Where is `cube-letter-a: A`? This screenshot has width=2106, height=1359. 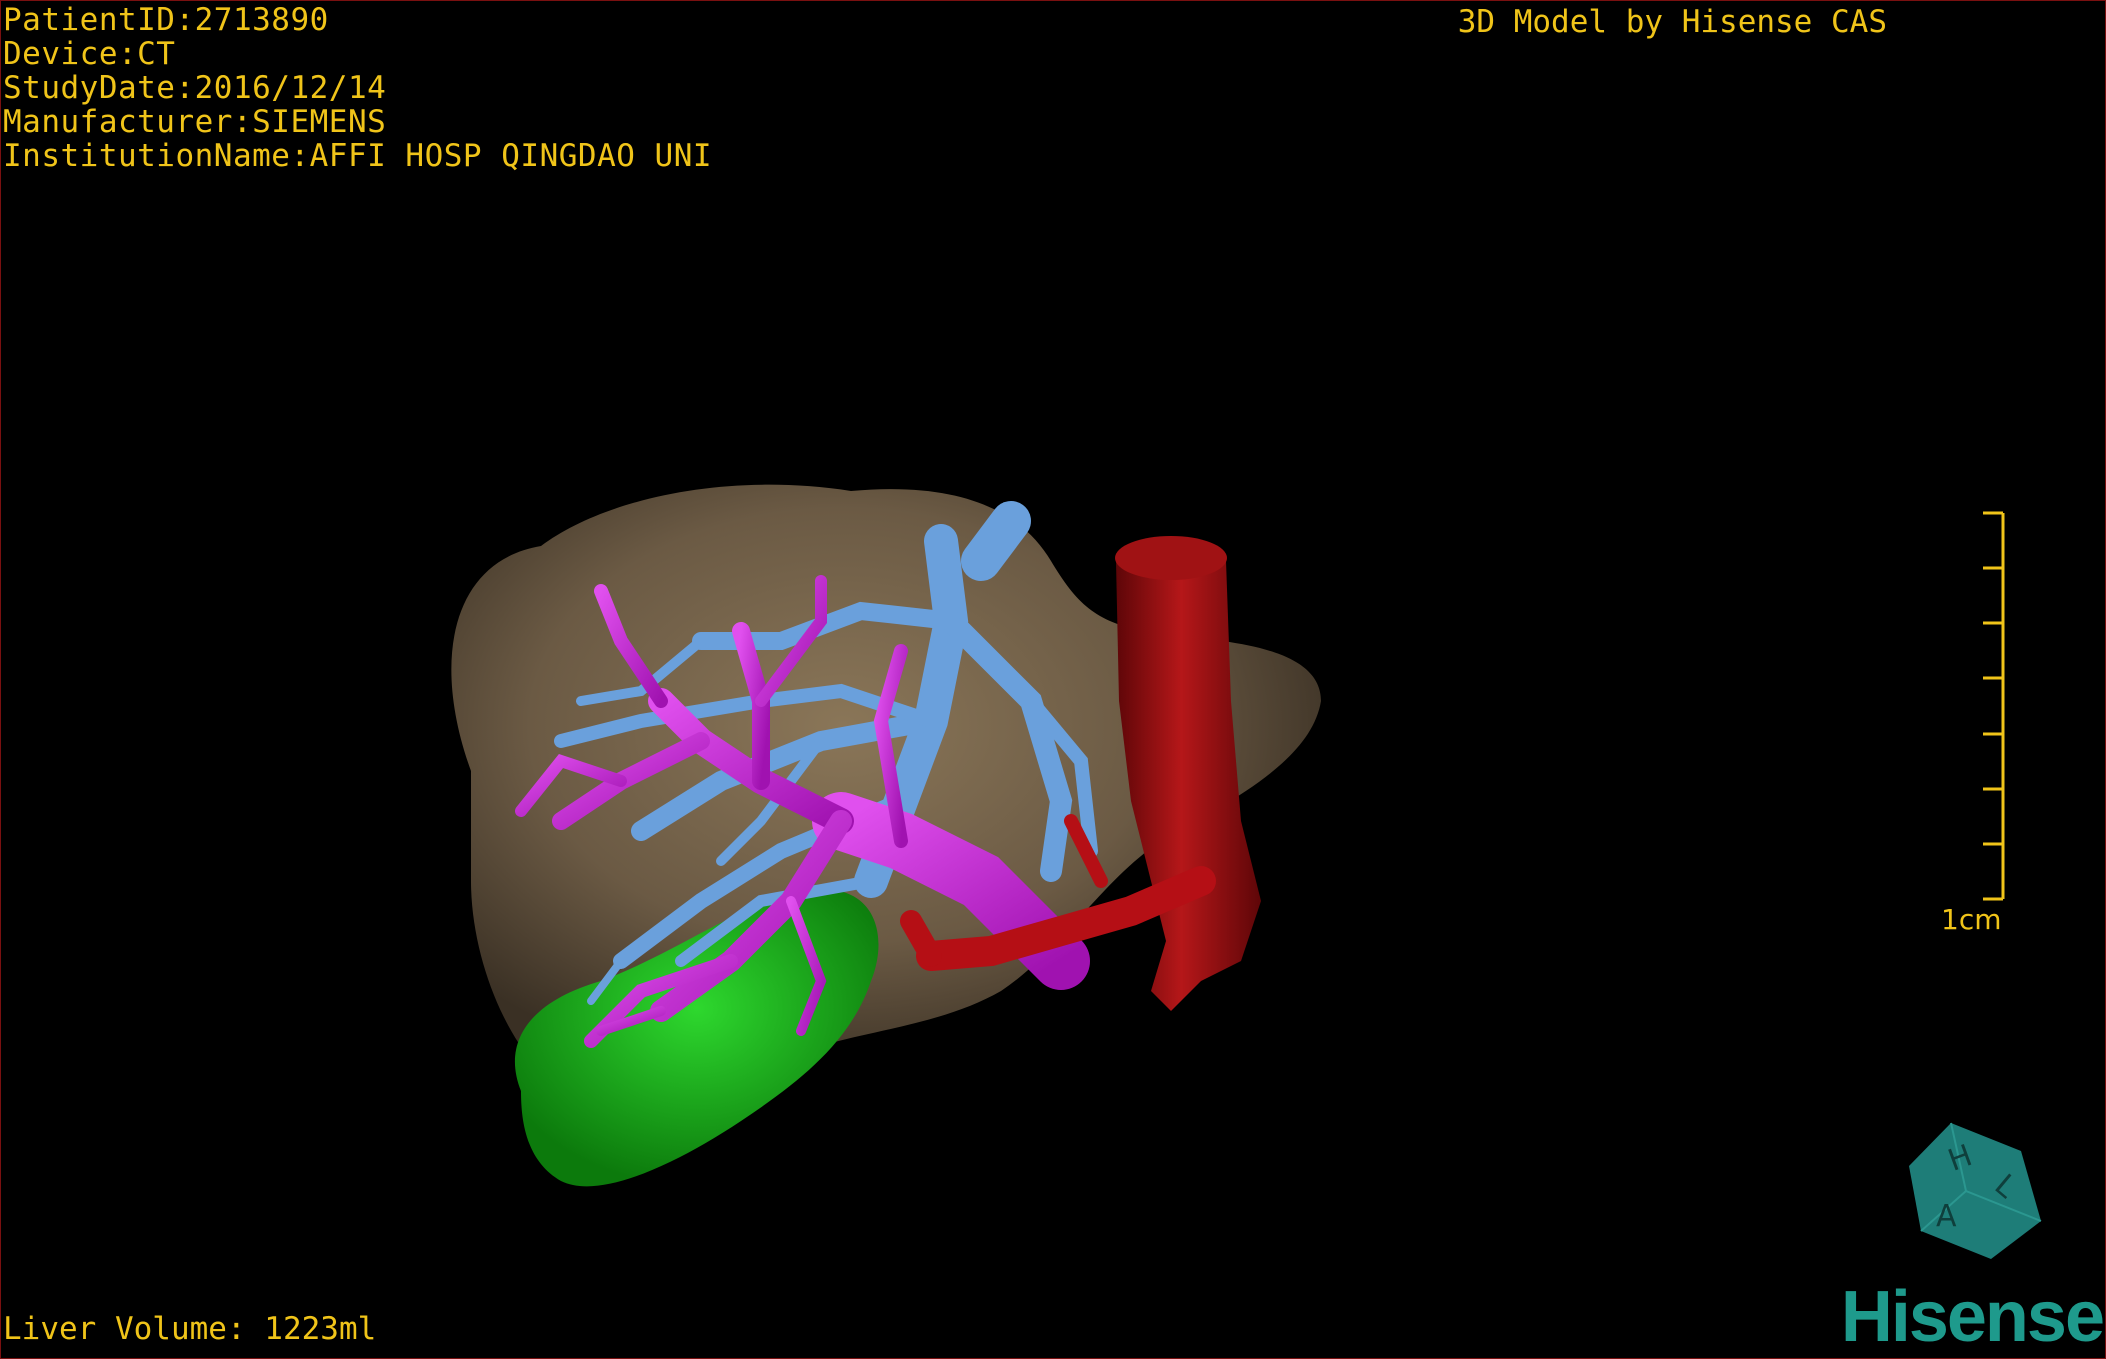 cube-letter-a: A is located at coordinates (1946, 1216).